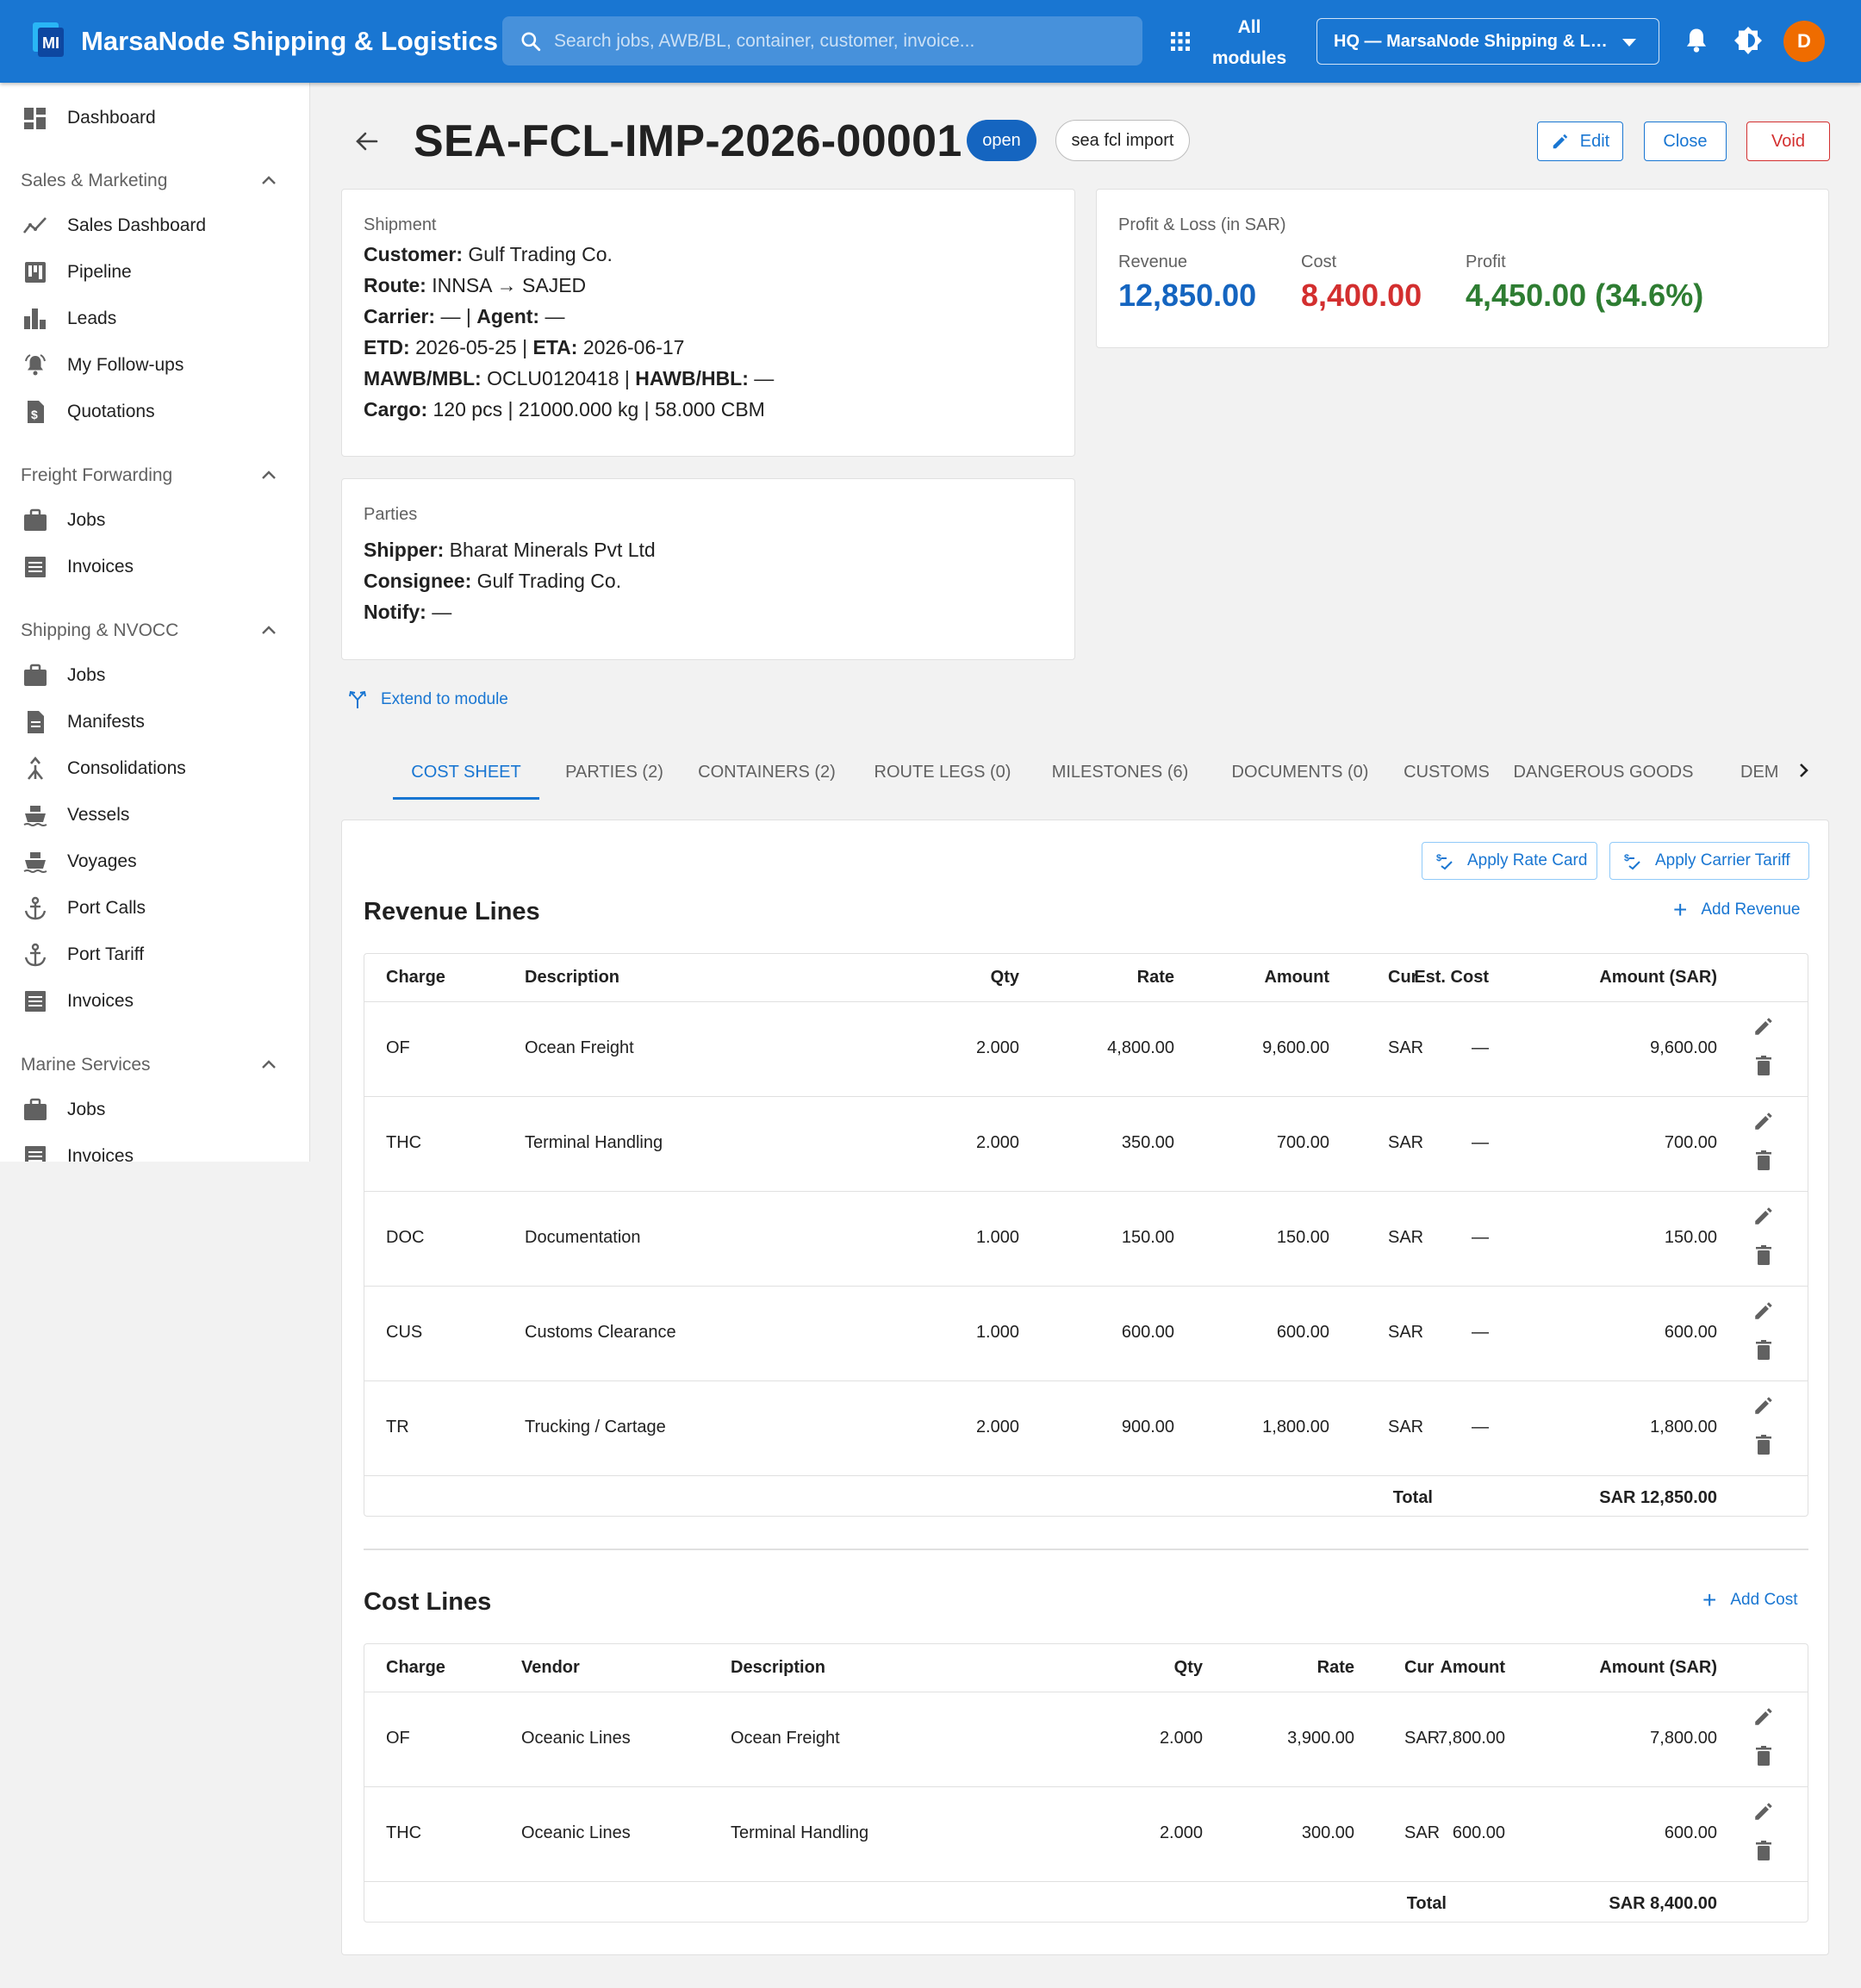 The height and width of the screenshot is (1988, 1861). I want to click on apply-rate-card-button: $ Apply Rate Card, so click(1509, 861).